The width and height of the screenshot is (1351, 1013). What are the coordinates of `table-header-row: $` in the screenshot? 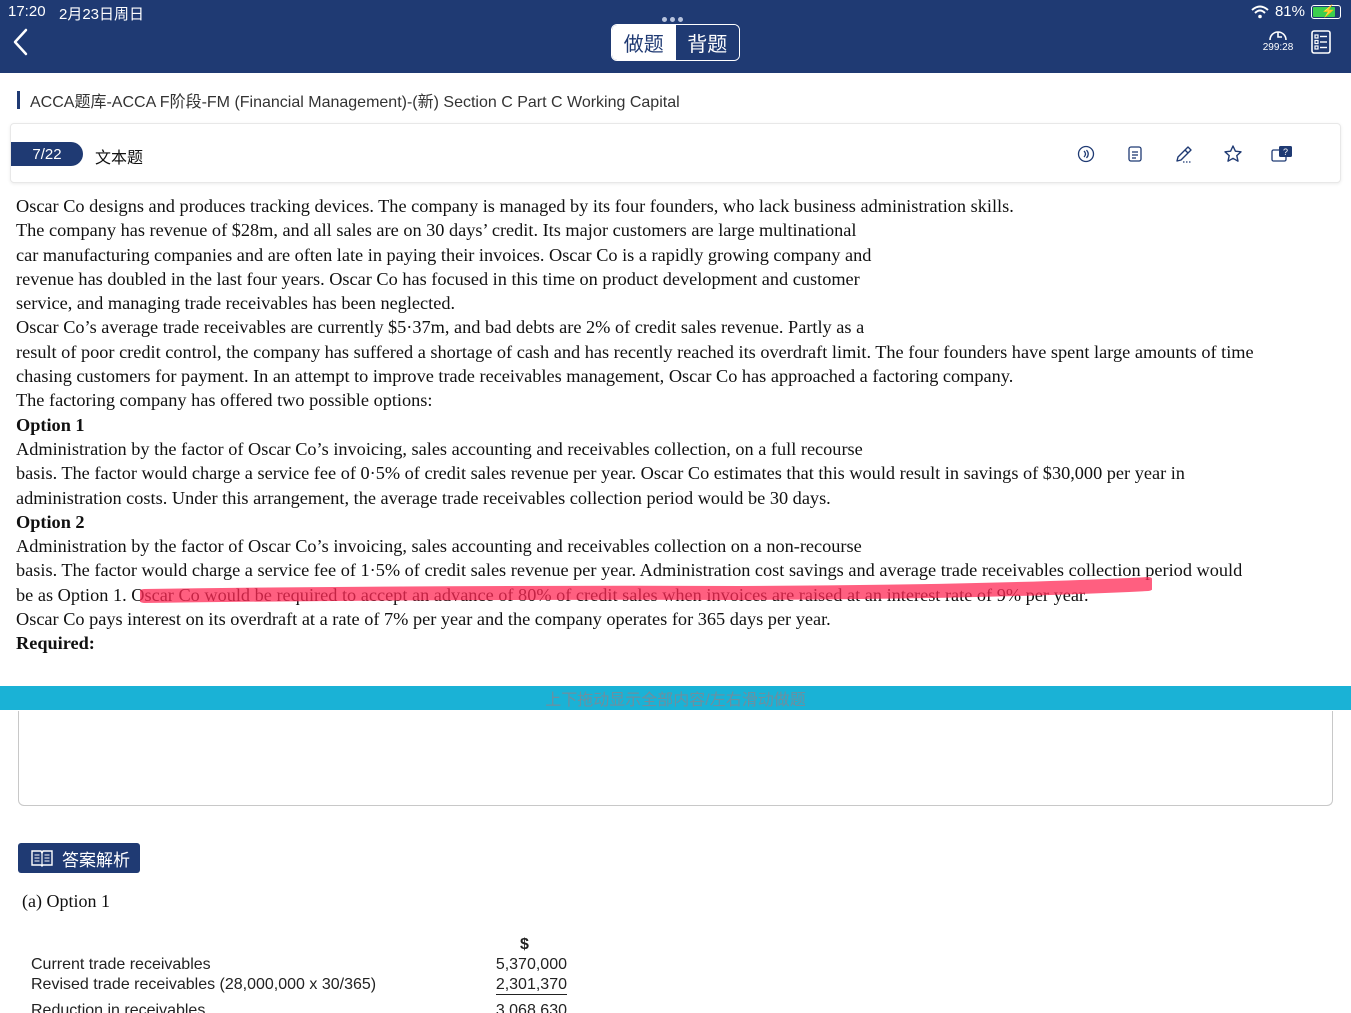 It's located at (301, 946).